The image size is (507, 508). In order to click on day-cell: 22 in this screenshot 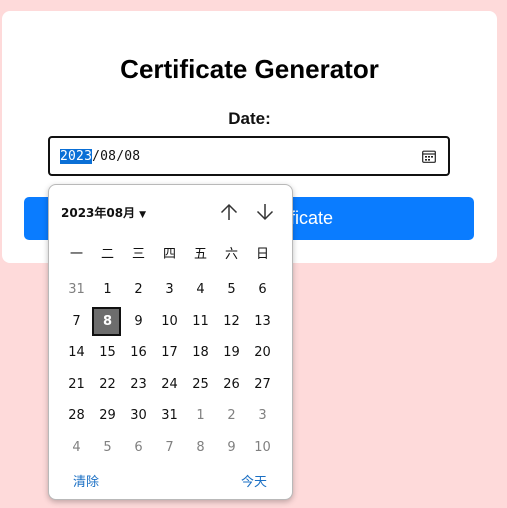, I will do `click(107, 385)`.